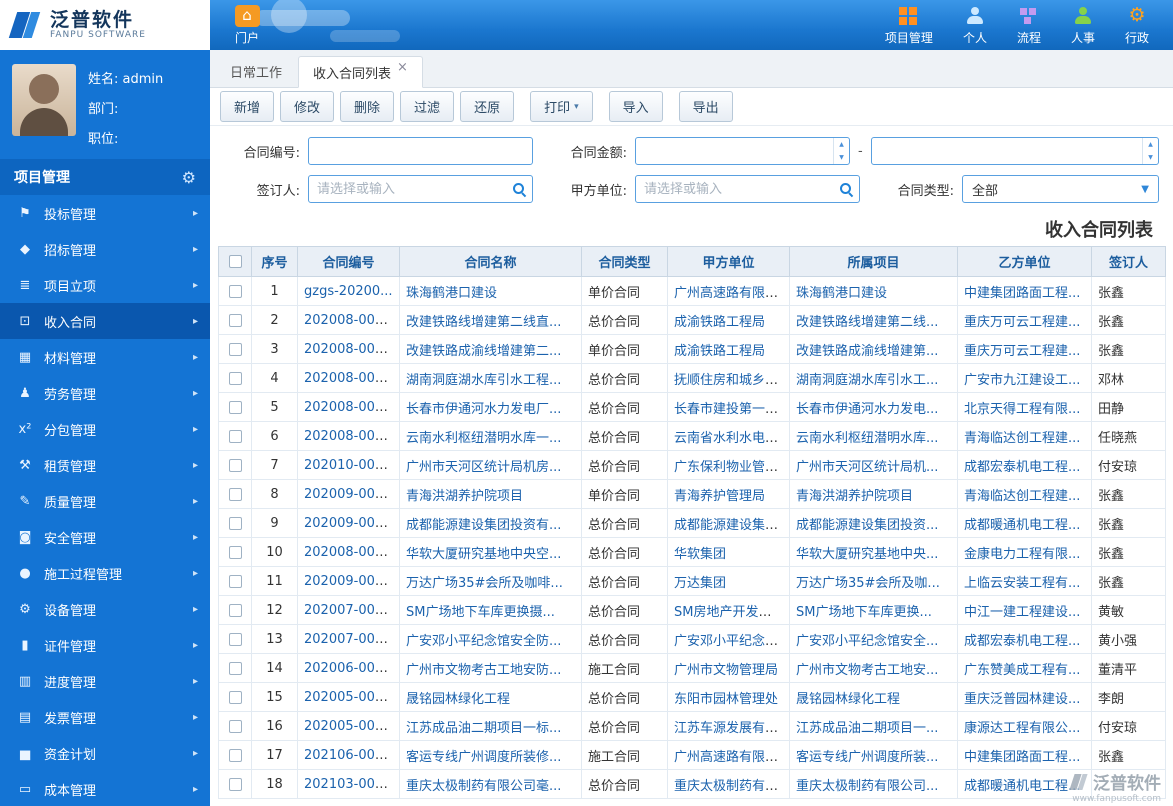 This screenshot has height=806, width=1173. I want to click on close-icon: ×, so click(402, 67).